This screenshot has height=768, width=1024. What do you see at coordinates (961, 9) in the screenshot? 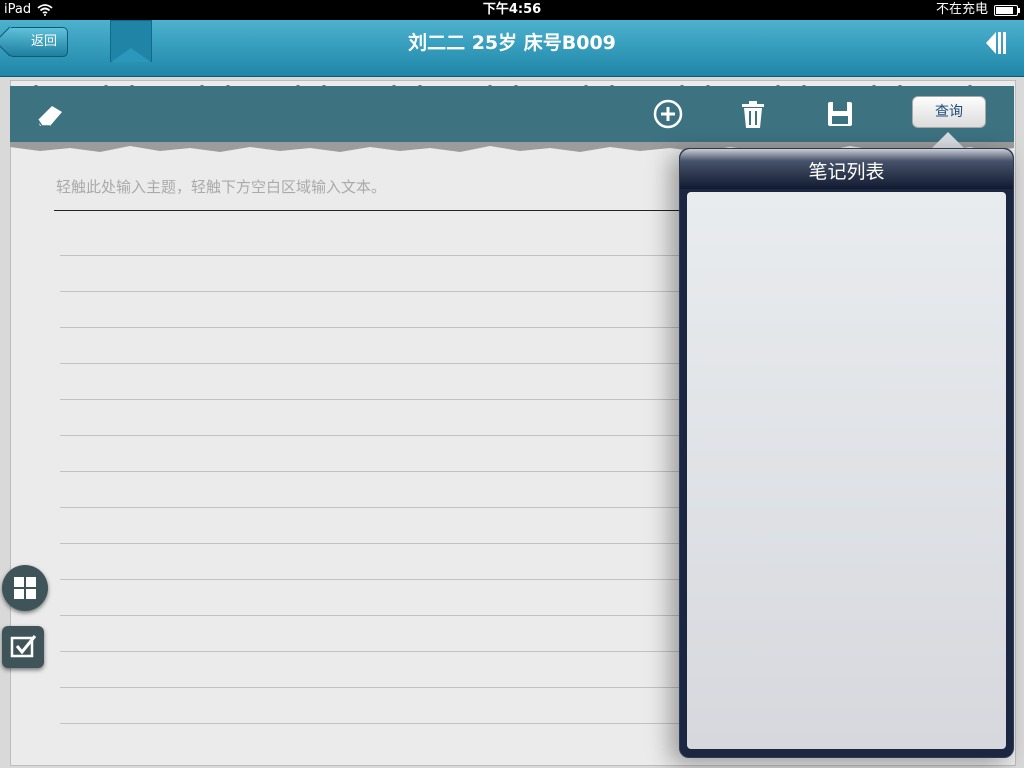
I see `charging-status: 不在充电` at bounding box center [961, 9].